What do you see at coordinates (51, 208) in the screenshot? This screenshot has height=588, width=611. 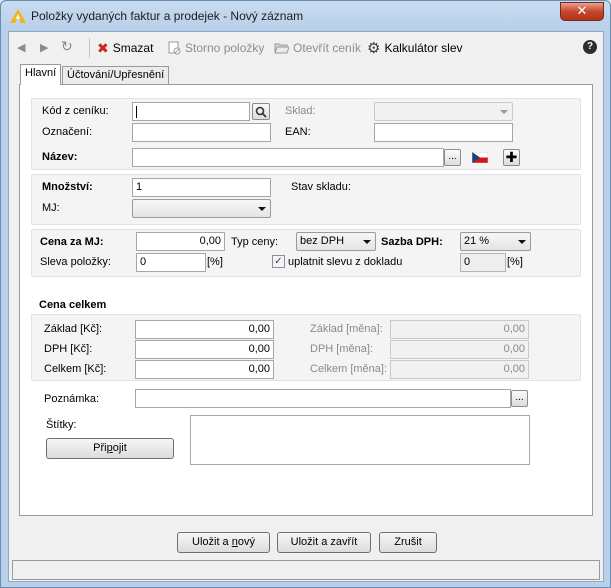 I see `mj-label: MJ:` at bounding box center [51, 208].